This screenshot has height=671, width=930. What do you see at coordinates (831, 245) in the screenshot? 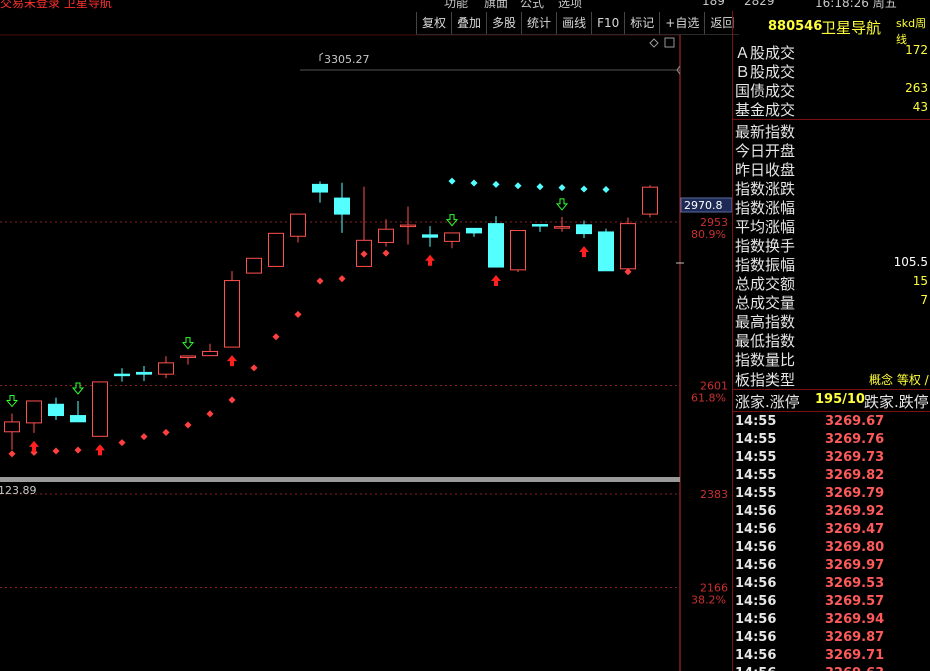
I see `index-stat-row: 指数换手` at bounding box center [831, 245].